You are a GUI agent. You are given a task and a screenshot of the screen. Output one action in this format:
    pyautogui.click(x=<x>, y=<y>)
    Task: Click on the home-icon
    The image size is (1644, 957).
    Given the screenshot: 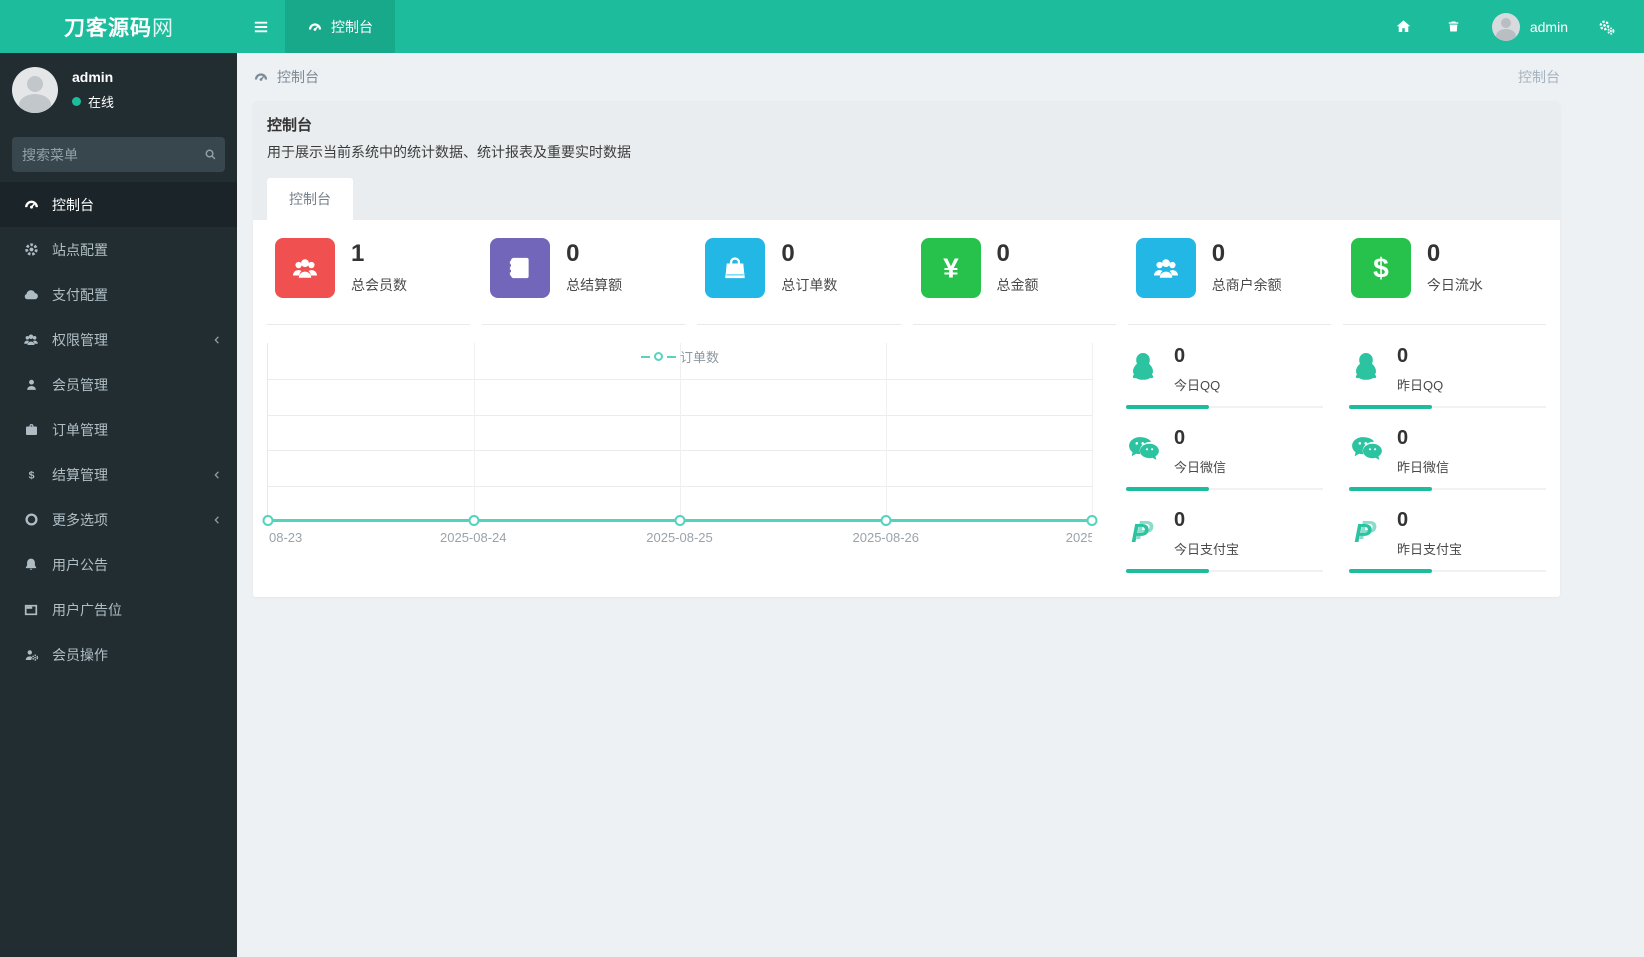 What is the action you would take?
    pyautogui.click(x=1403, y=26)
    